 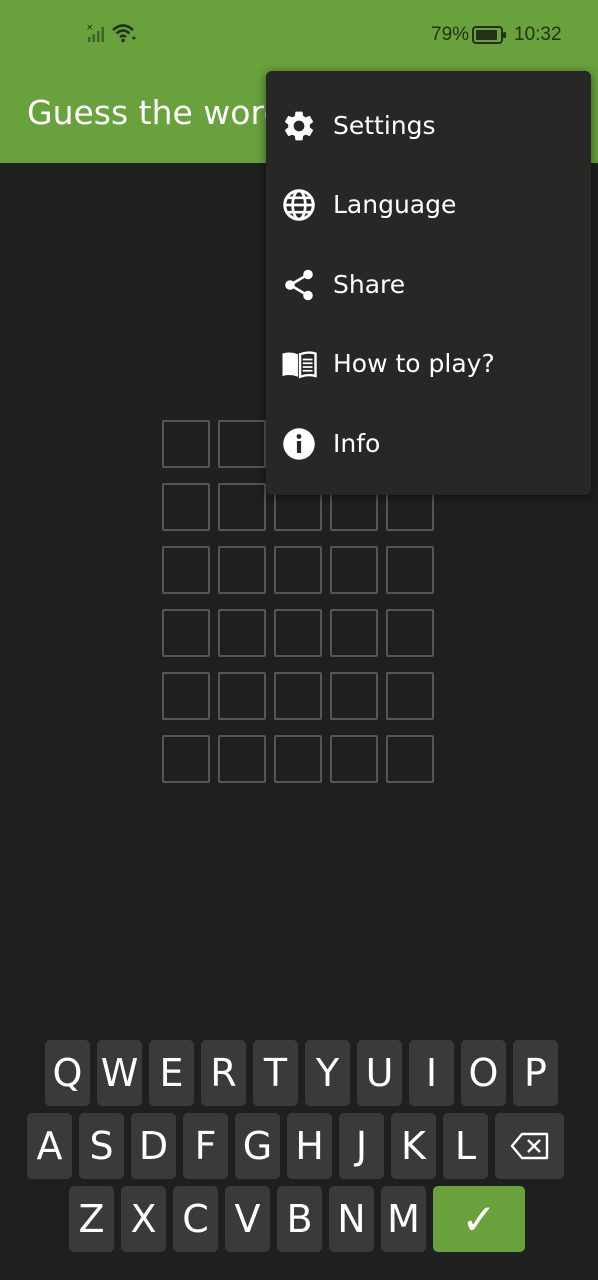 What do you see at coordinates (395, 204) in the screenshot?
I see `menu-item-label: Language` at bounding box center [395, 204].